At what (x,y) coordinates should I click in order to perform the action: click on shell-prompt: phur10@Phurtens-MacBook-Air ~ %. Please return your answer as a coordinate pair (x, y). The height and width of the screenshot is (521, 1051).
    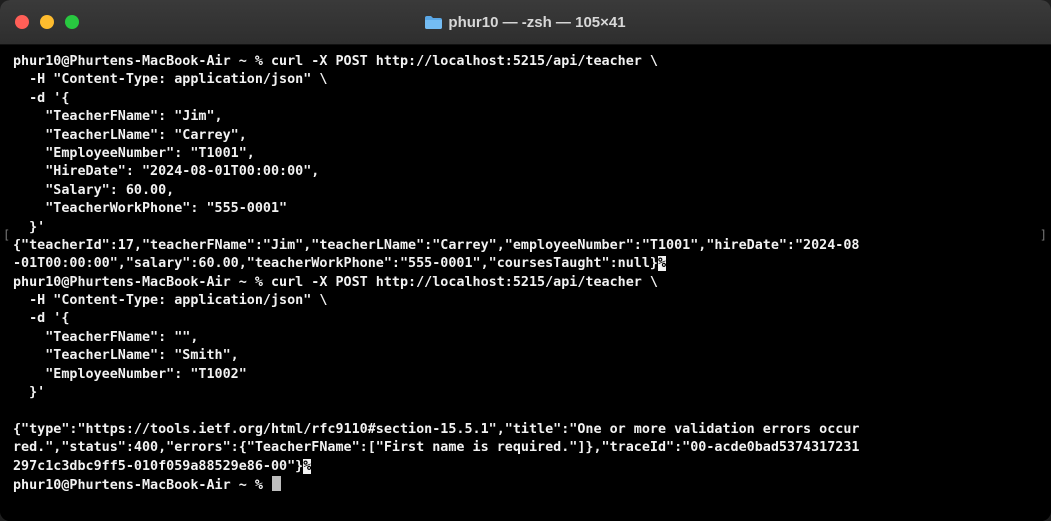
    Looking at the image, I should click on (142, 485).